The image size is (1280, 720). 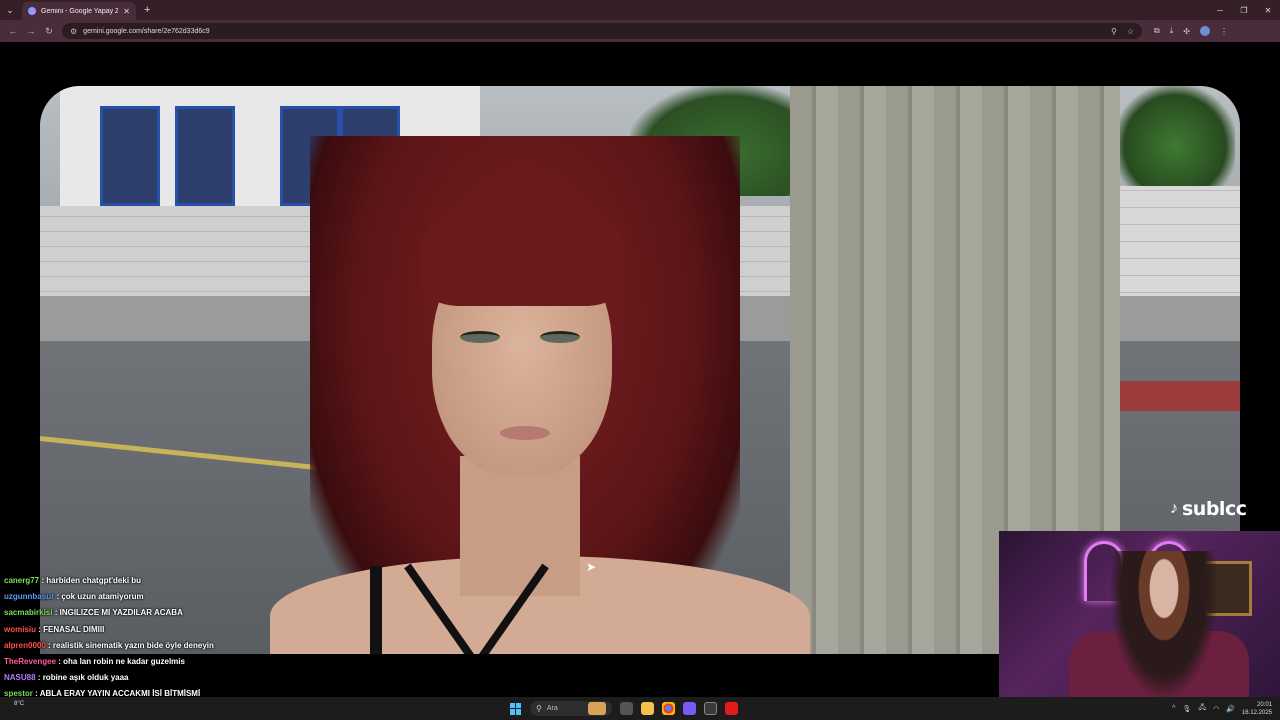 I want to click on gemini-favicon-icon, so click(x=32, y=11).